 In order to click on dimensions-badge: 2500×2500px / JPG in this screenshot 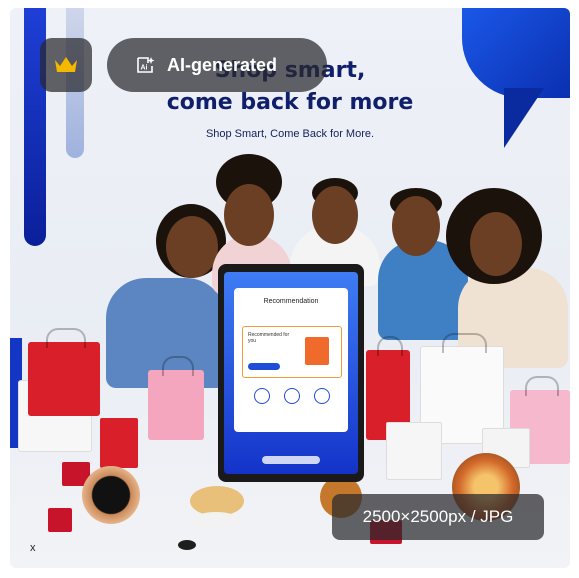, I will do `click(438, 517)`.